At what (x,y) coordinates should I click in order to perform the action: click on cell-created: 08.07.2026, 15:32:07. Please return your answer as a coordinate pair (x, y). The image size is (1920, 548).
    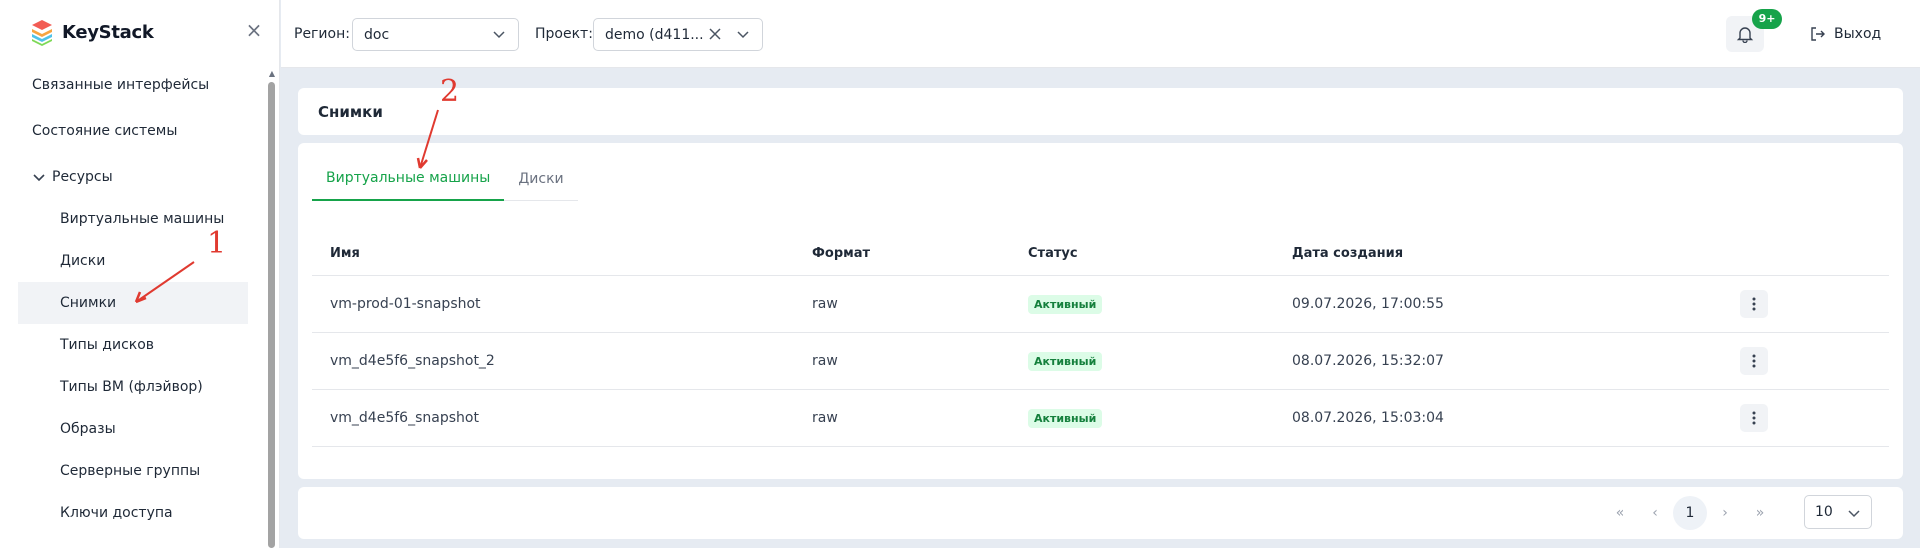
    Looking at the image, I should click on (1368, 361).